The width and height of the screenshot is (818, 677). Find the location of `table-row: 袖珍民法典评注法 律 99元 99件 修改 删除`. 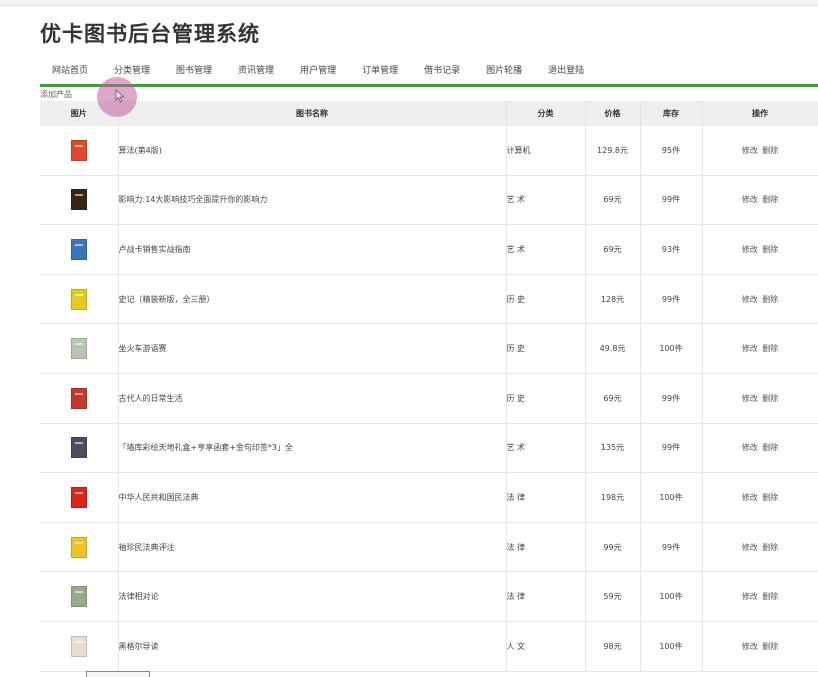

table-row: 袖珍民法典评注法 律 99元 99件 修改 删除 is located at coordinates (429, 547).